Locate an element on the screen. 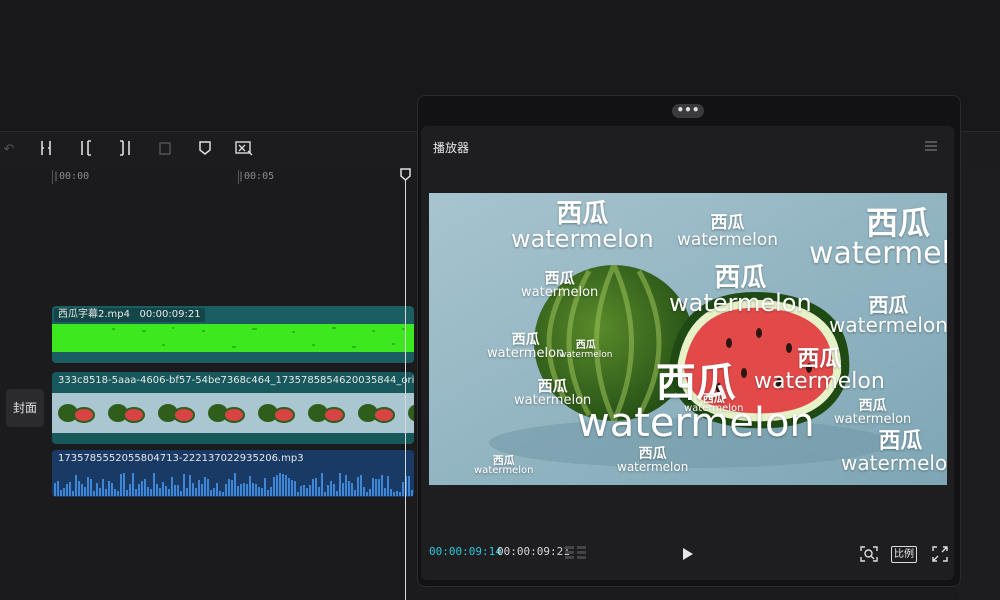  text-track-waveform is located at coordinates (233, 338).